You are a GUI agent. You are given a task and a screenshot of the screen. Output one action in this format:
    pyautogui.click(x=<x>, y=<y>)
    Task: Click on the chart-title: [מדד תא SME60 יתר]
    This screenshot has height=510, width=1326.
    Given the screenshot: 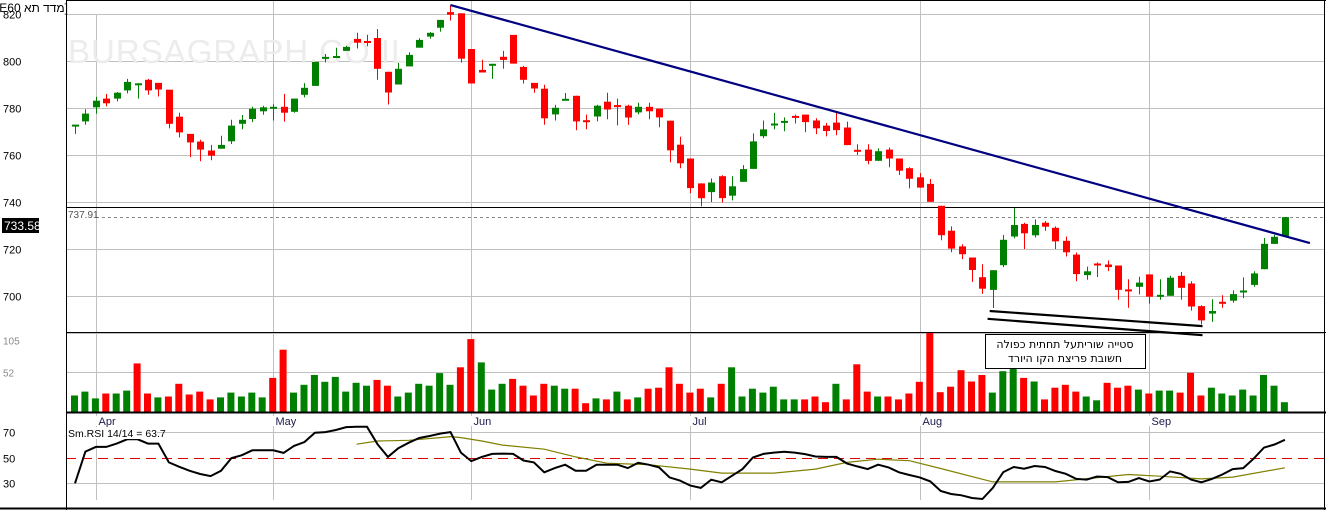 What is the action you would take?
    pyautogui.click(x=34, y=8)
    